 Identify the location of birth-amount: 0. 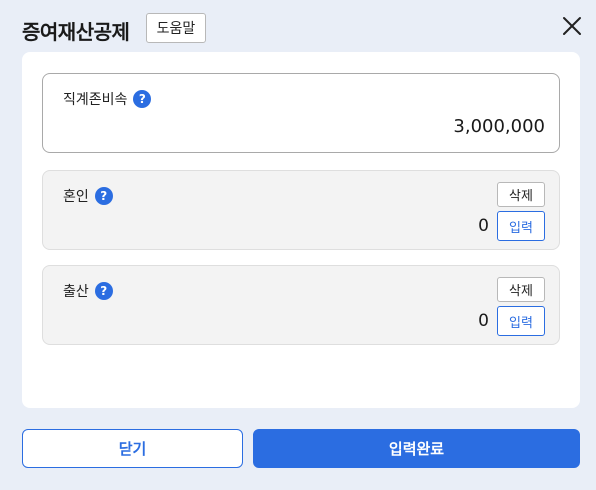
(483, 321).